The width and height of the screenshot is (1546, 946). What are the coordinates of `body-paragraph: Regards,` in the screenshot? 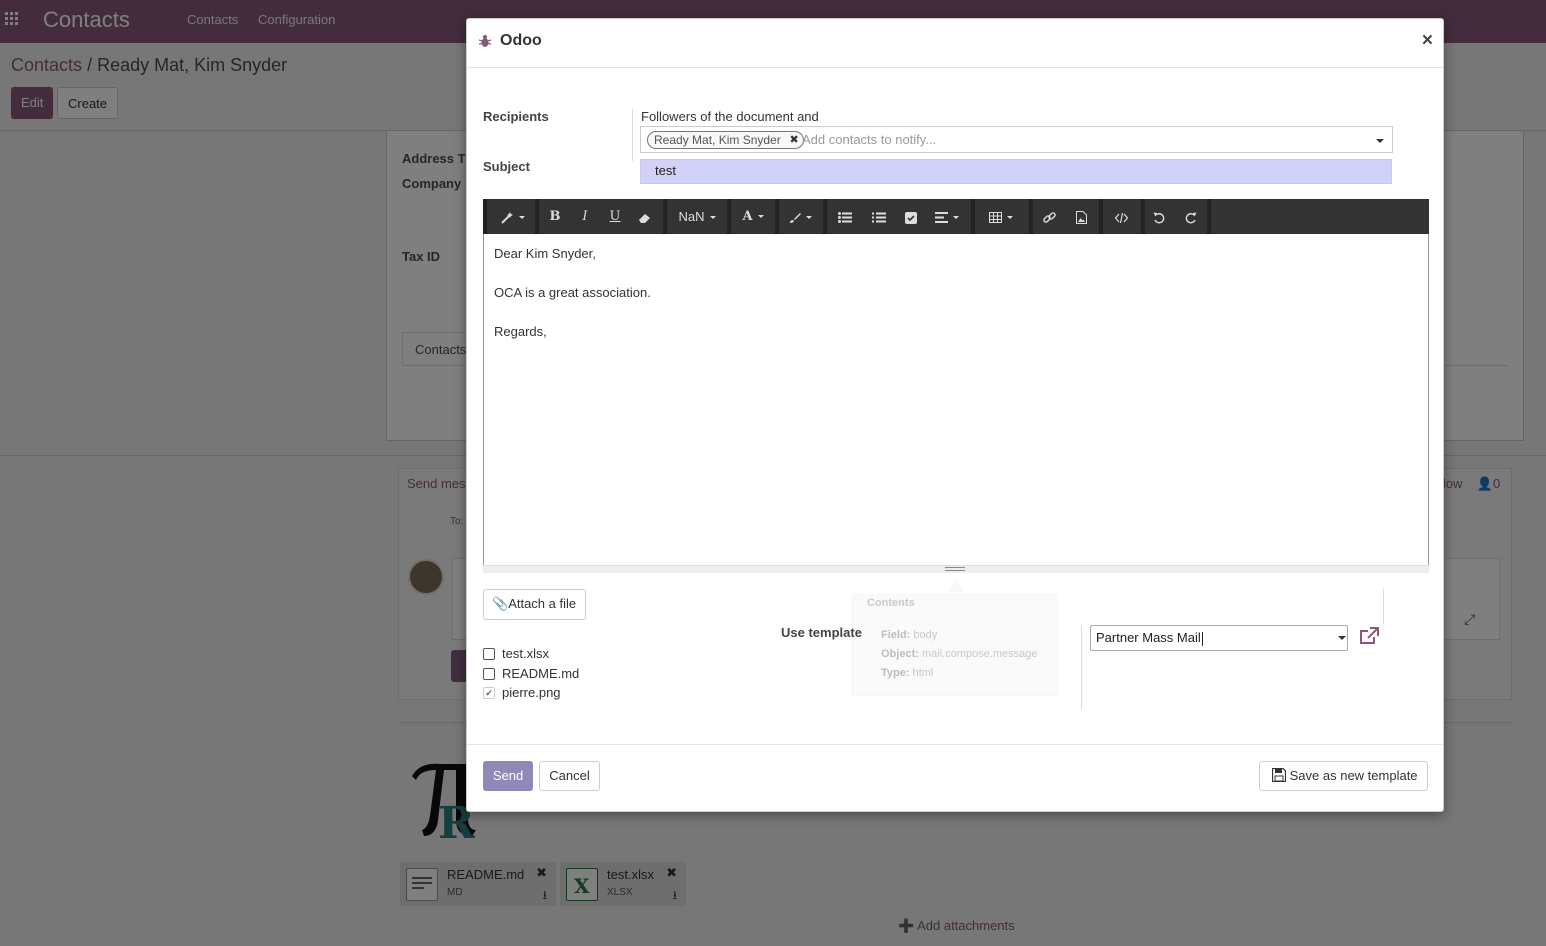 It's located at (520, 331).